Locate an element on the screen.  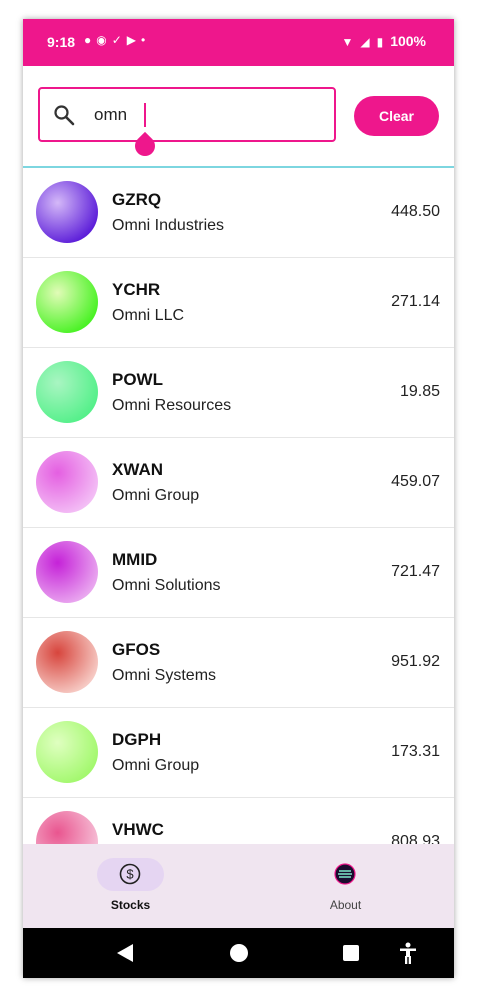
stock-price: 271.14 is located at coordinates (415, 301).